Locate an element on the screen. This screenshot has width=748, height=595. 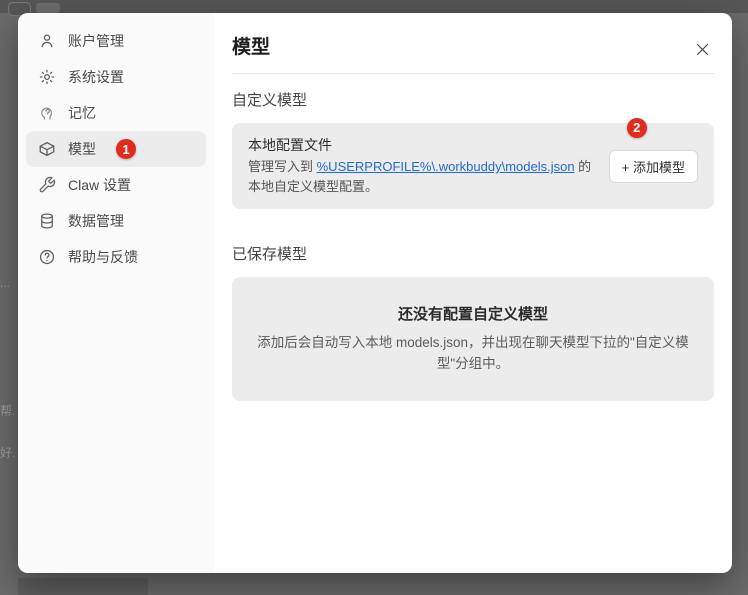
gear-icon is located at coordinates (47, 77).